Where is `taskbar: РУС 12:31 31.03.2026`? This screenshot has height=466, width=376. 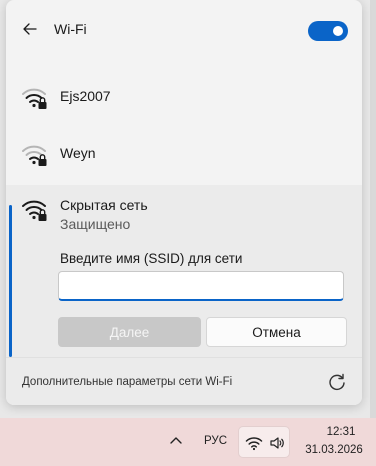
taskbar: РУС 12:31 31.03.2026 is located at coordinates (188, 442).